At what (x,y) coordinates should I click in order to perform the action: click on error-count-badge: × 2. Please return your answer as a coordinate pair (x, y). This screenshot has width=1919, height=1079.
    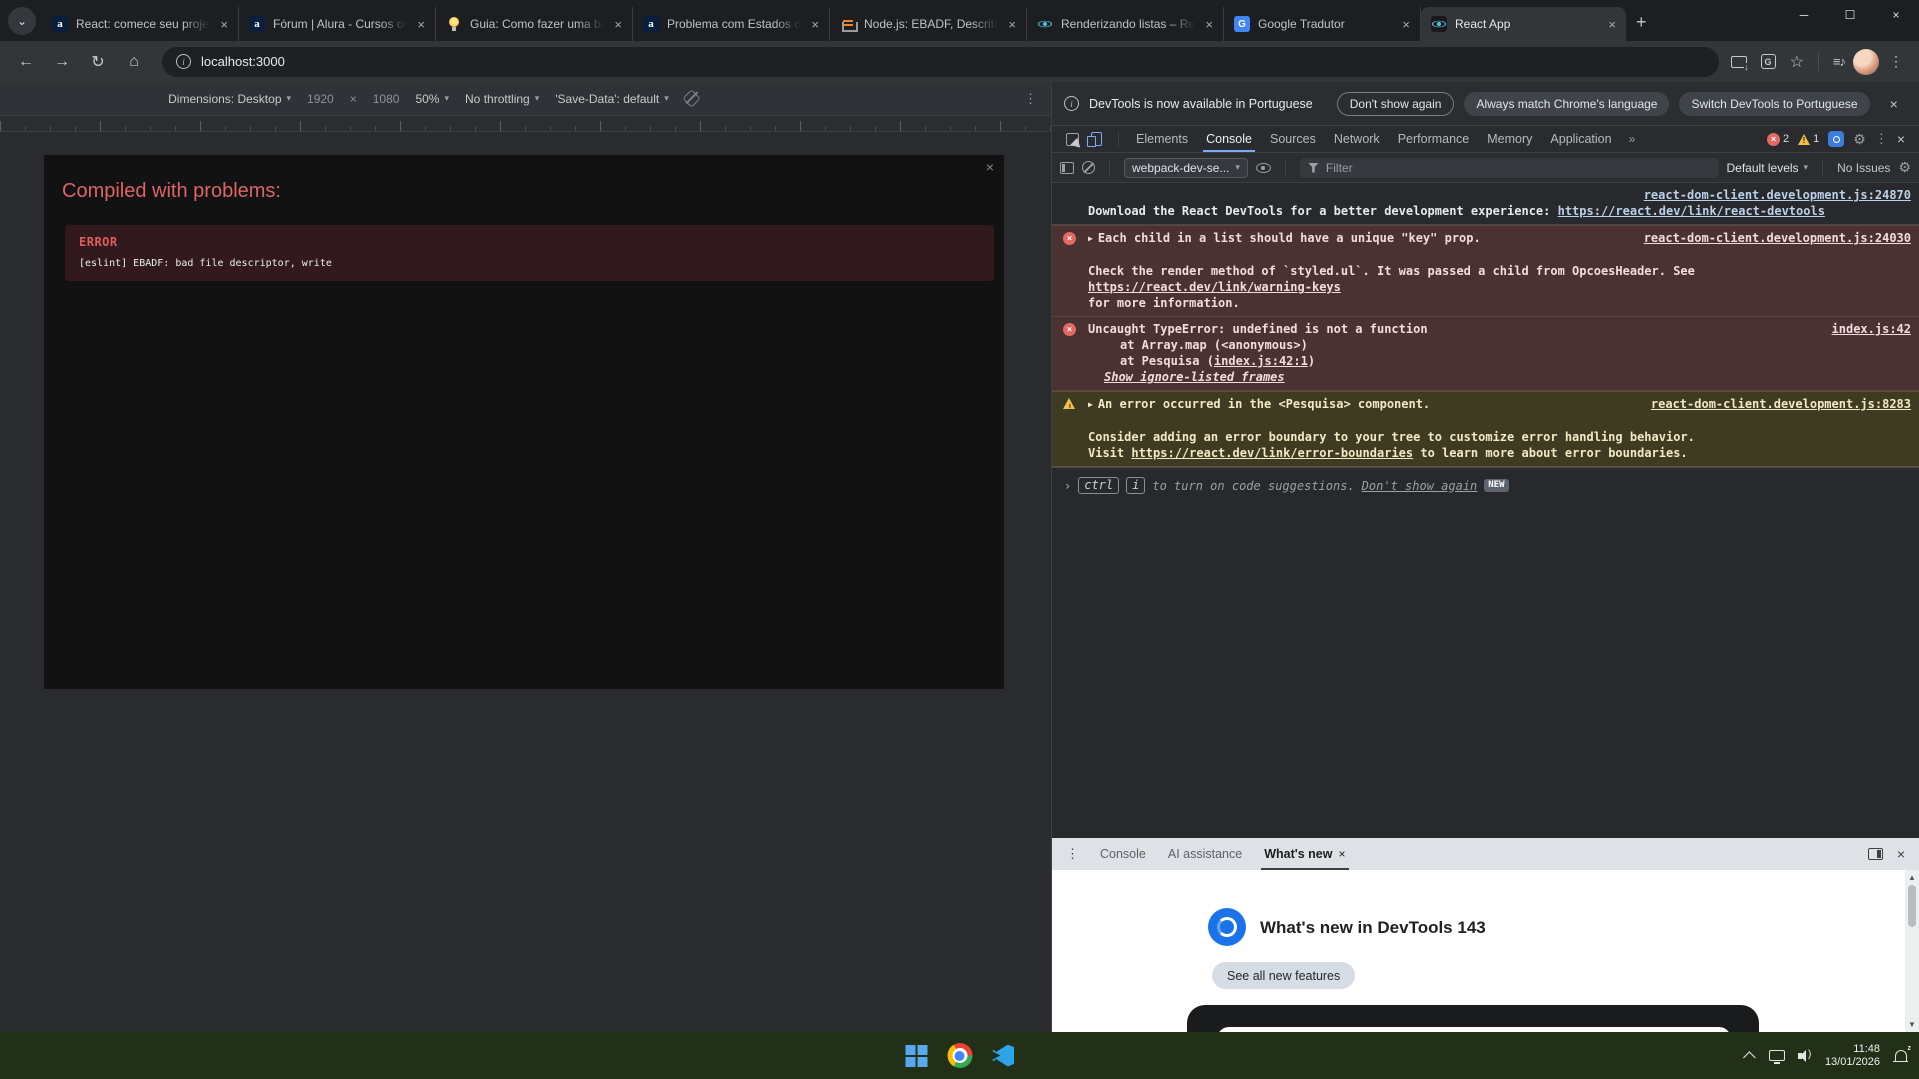
    Looking at the image, I should click on (1778, 139).